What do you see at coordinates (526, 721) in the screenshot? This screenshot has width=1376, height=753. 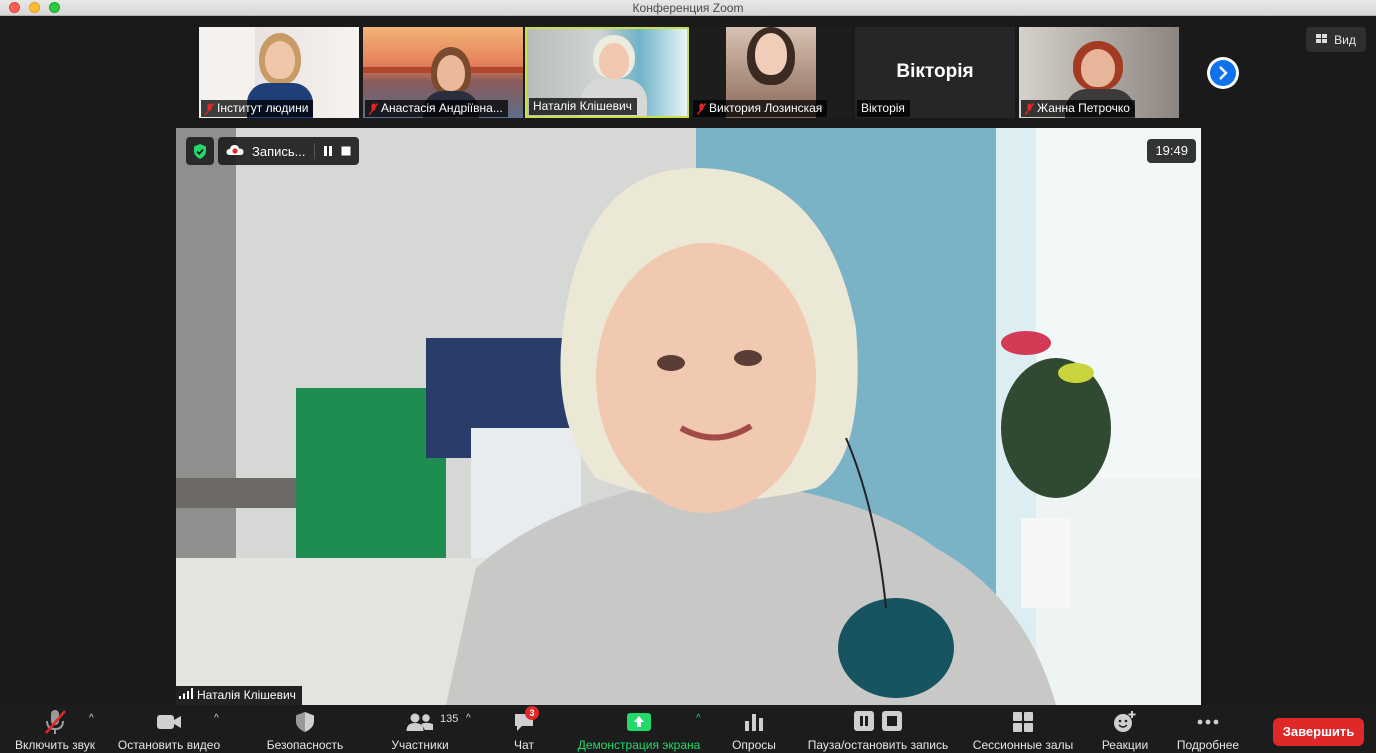 I see `chat-bubble-icon: 3` at bounding box center [526, 721].